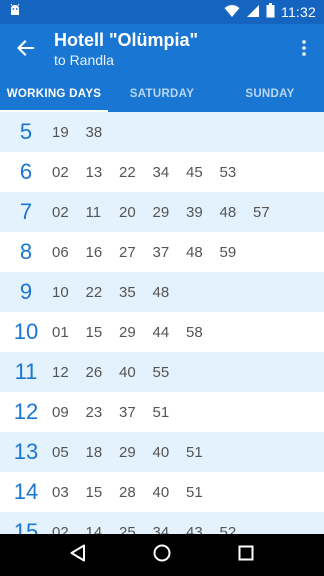  What do you see at coordinates (94, 172) in the screenshot?
I see `departure-minute: 13` at bounding box center [94, 172].